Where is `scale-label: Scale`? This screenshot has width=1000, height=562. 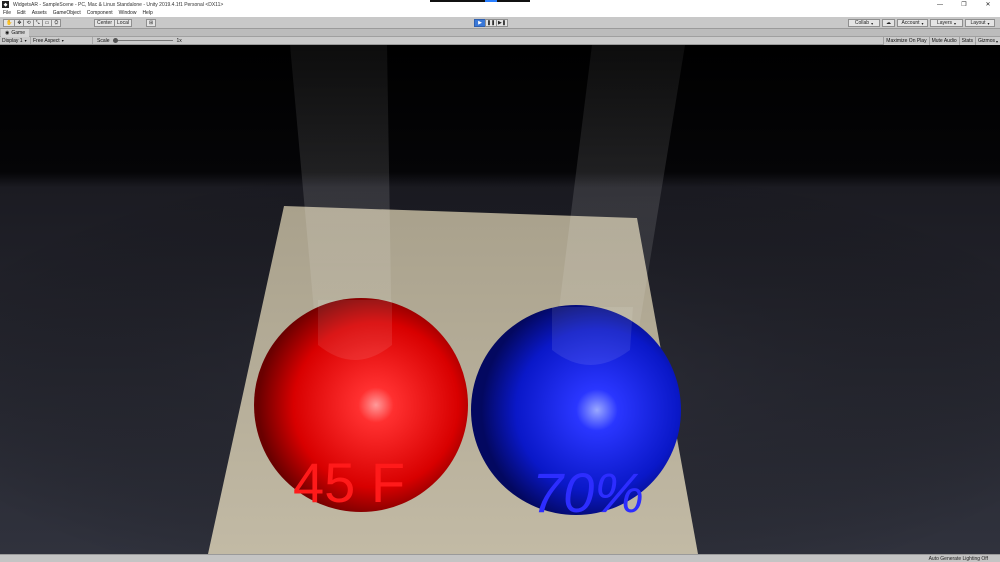 scale-label: Scale is located at coordinates (103, 40).